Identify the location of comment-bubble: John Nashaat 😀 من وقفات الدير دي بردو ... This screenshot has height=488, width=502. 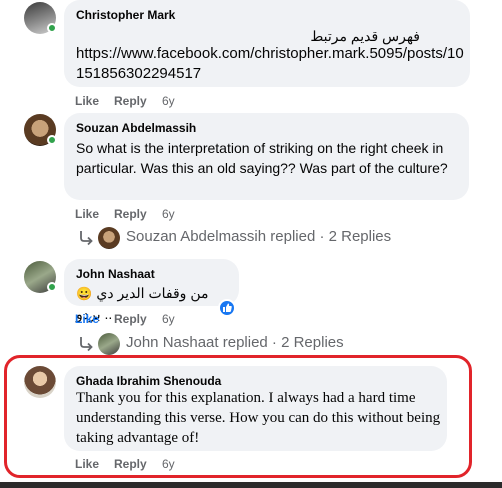
(151, 290).